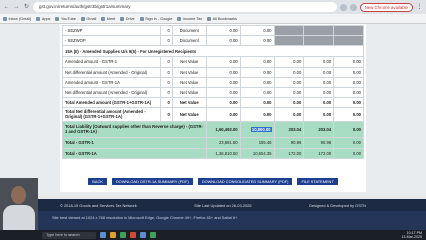 This screenshot has height=240, width=426. I want to click on reload-icon: ↻, so click(26, 7).